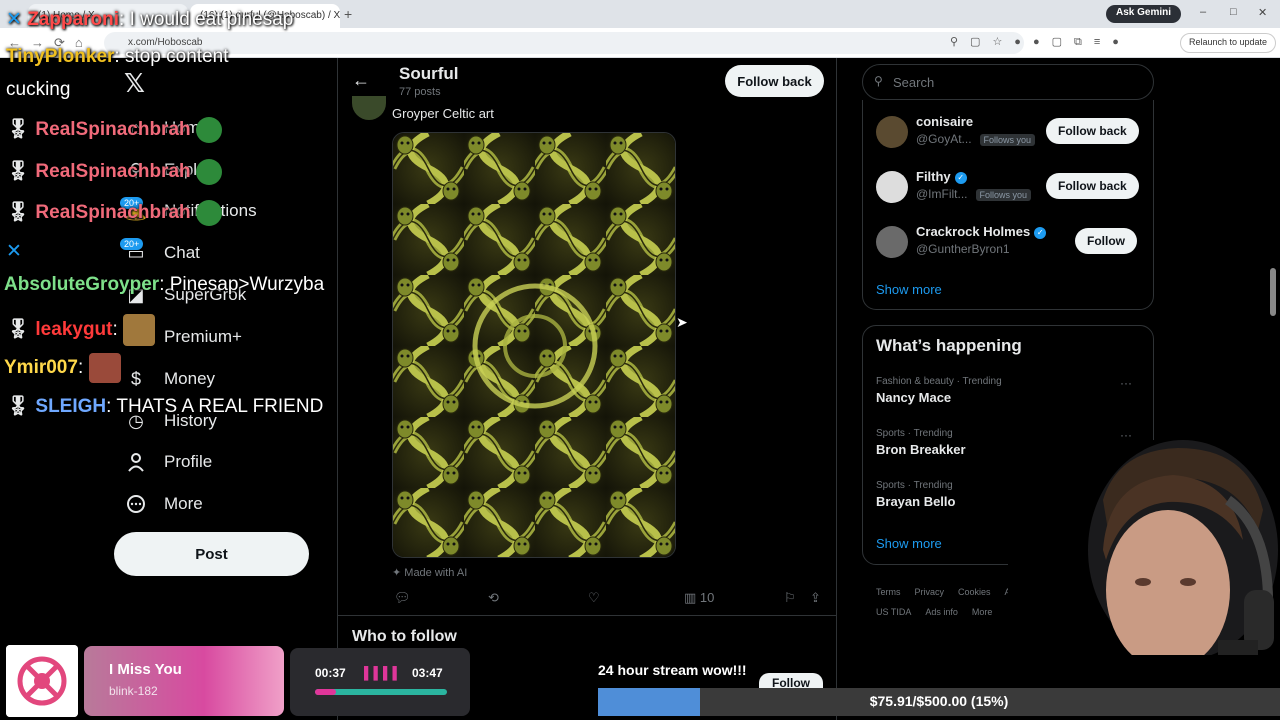  Describe the element at coordinates (38, 89) in the screenshot. I see `chat-text: cucking` at that location.